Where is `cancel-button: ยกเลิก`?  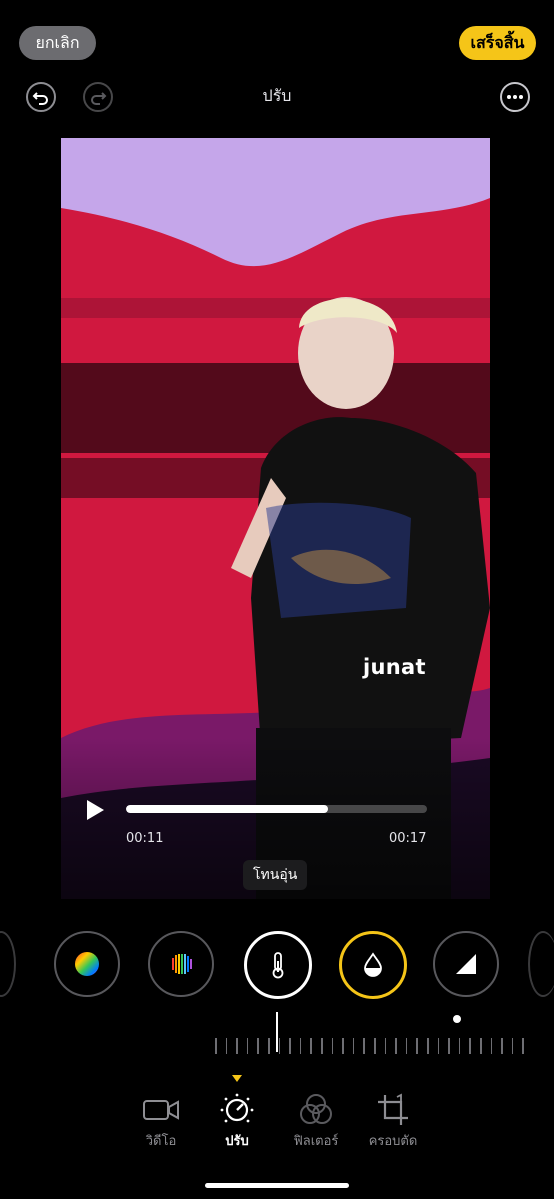 cancel-button: ยกเลิก is located at coordinates (57, 43).